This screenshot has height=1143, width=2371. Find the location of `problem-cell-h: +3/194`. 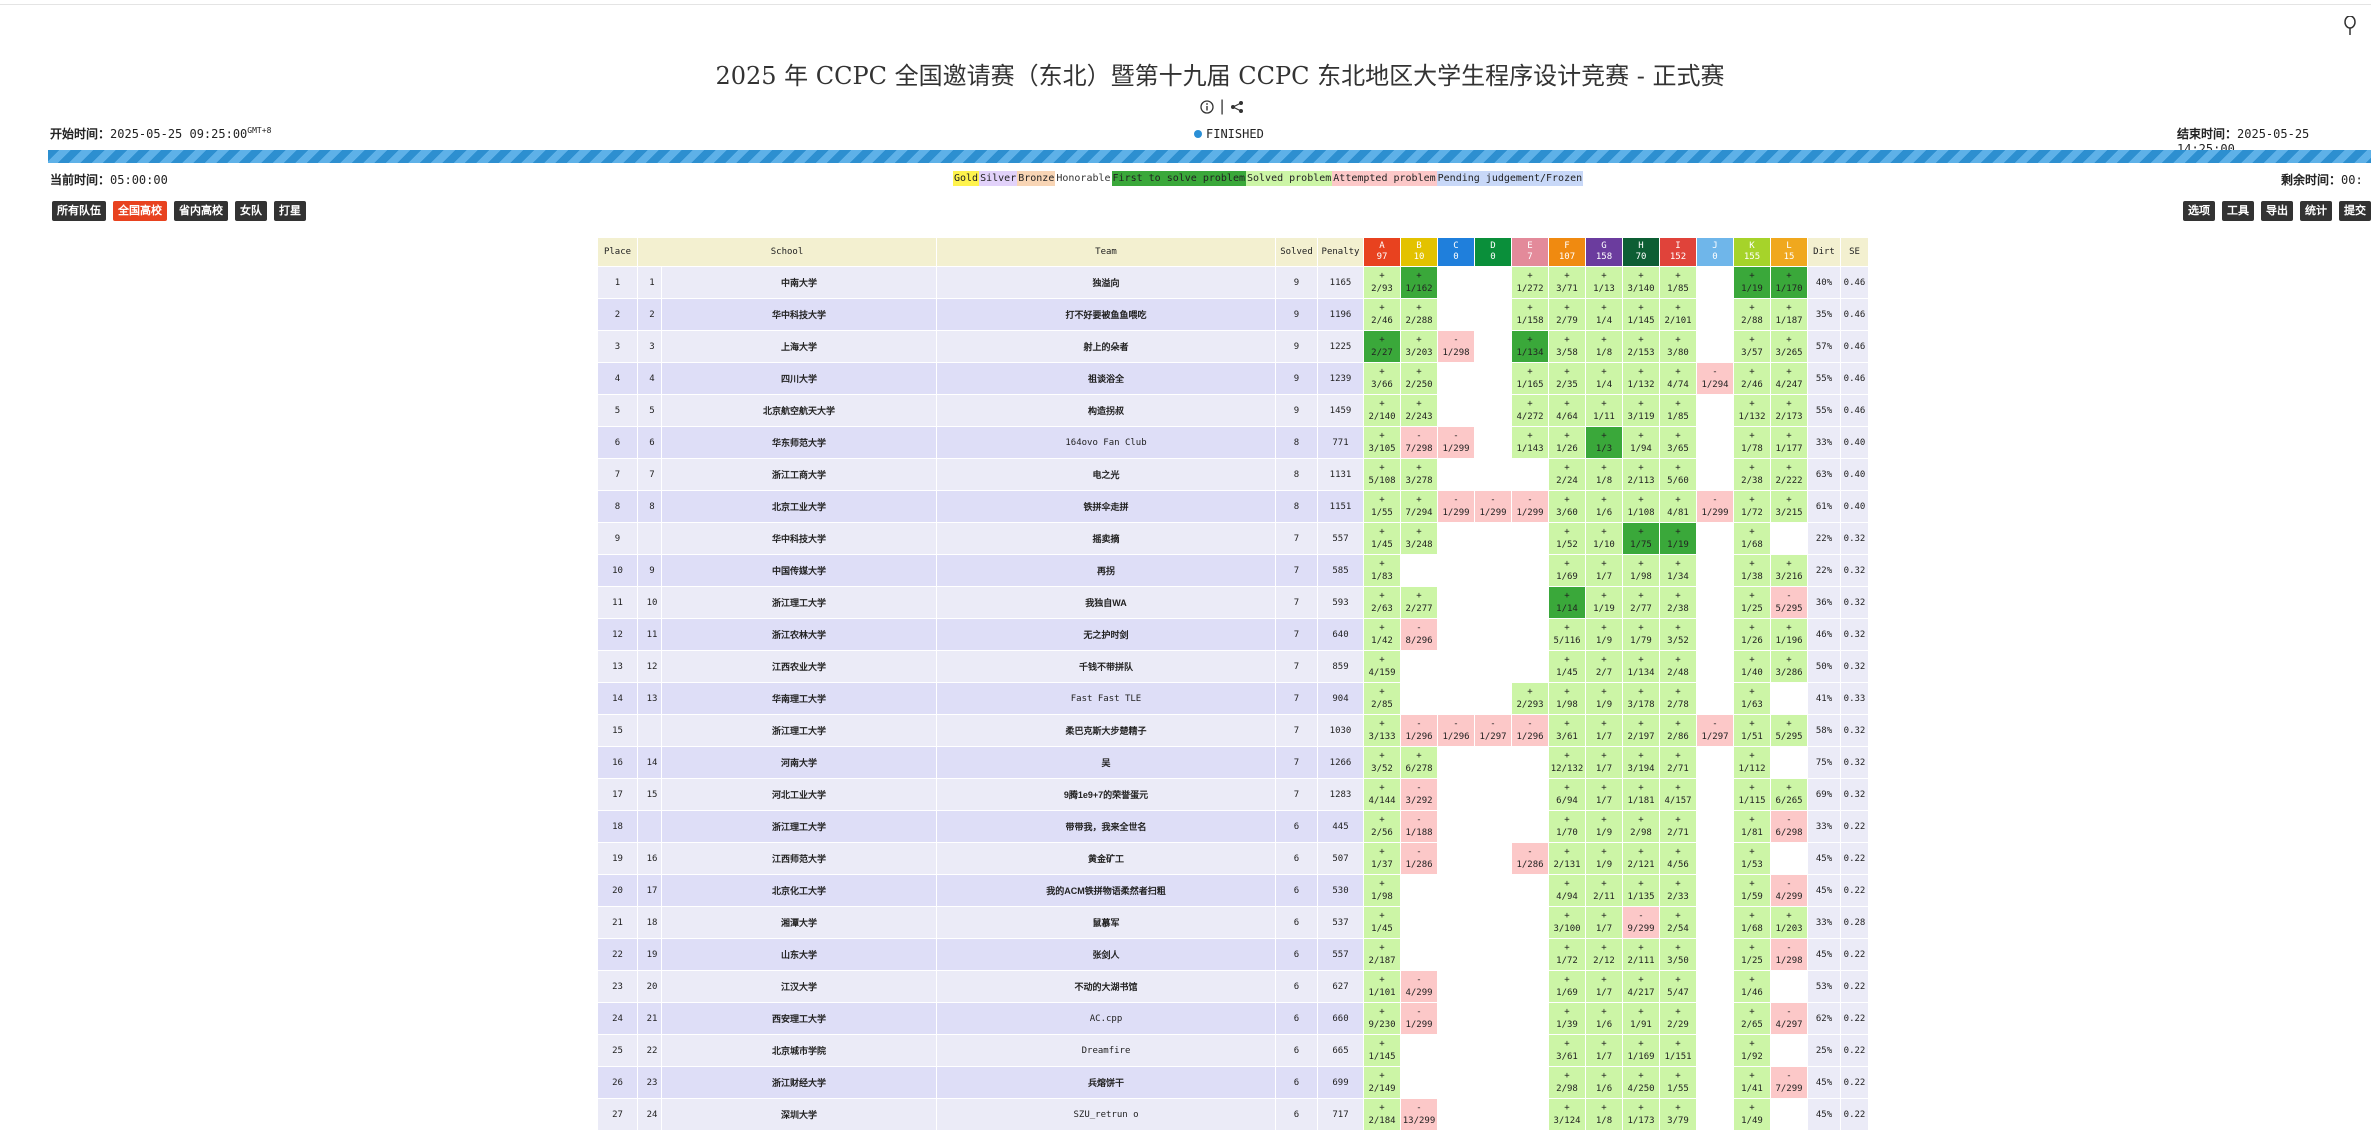

problem-cell-h: +3/194 is located at coordinates (1641, 762).